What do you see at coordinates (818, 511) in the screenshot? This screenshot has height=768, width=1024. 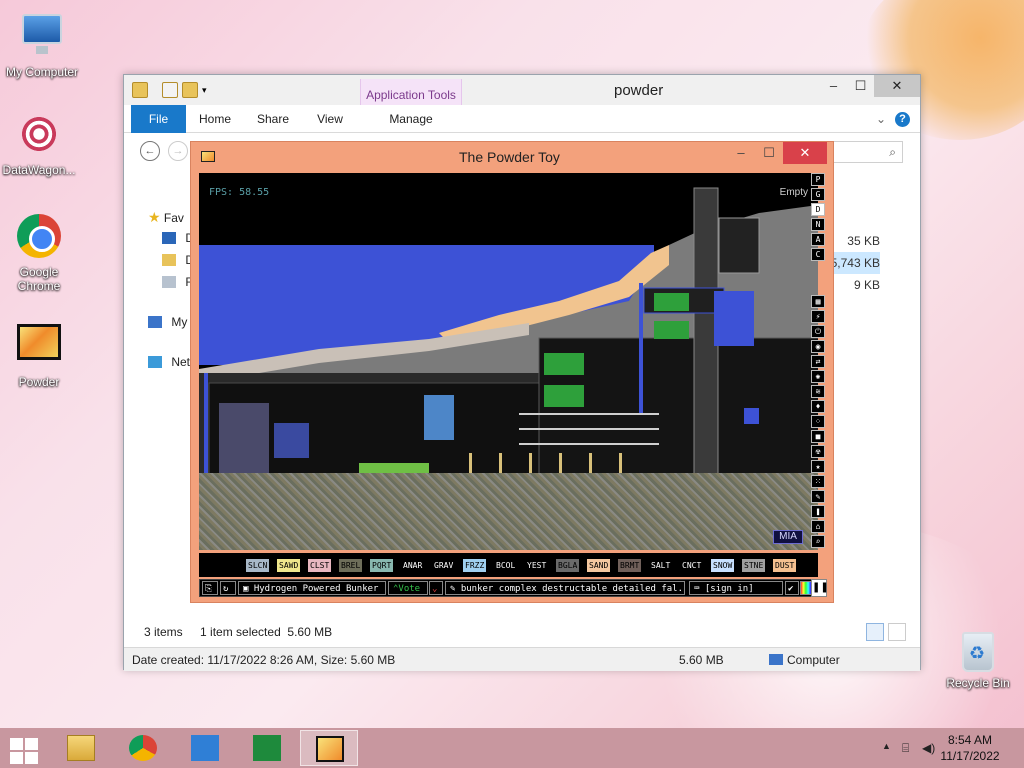 I see `category-favorites-icon: ❚` at bounding box center [818, 511].